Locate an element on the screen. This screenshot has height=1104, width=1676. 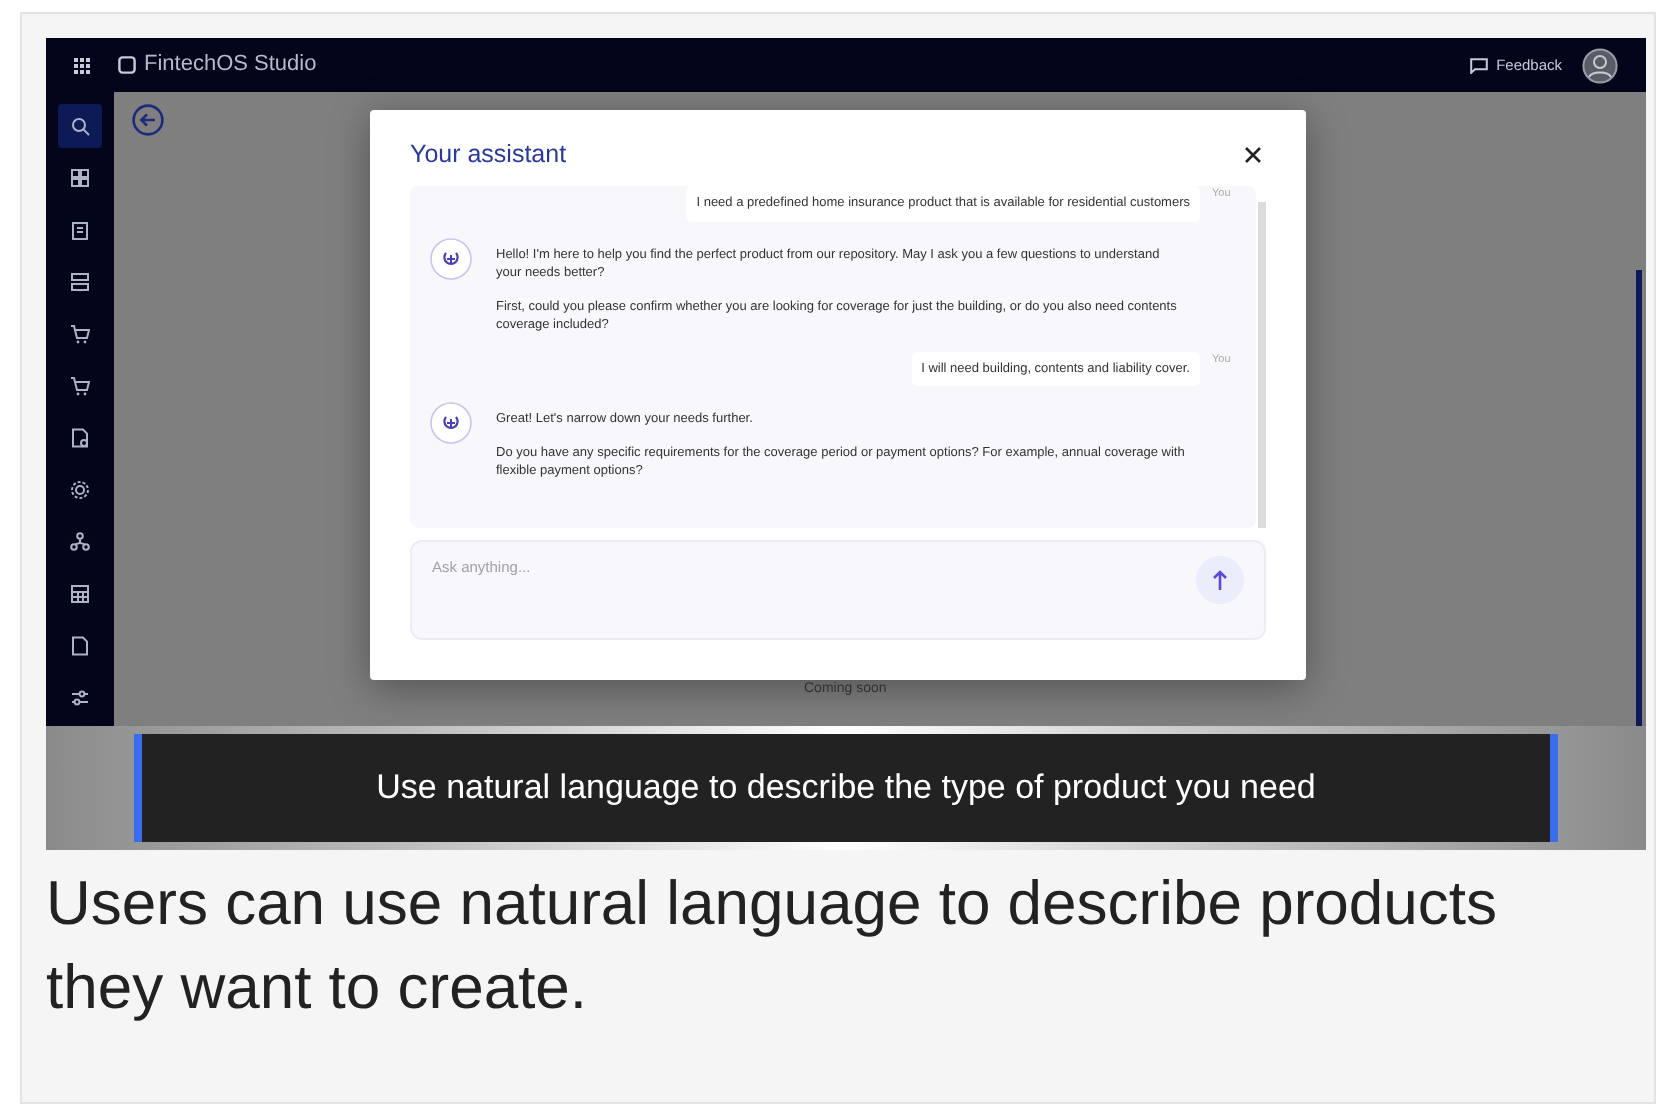
app-title: FintechOS Studio is located at coordinates (230, 65).